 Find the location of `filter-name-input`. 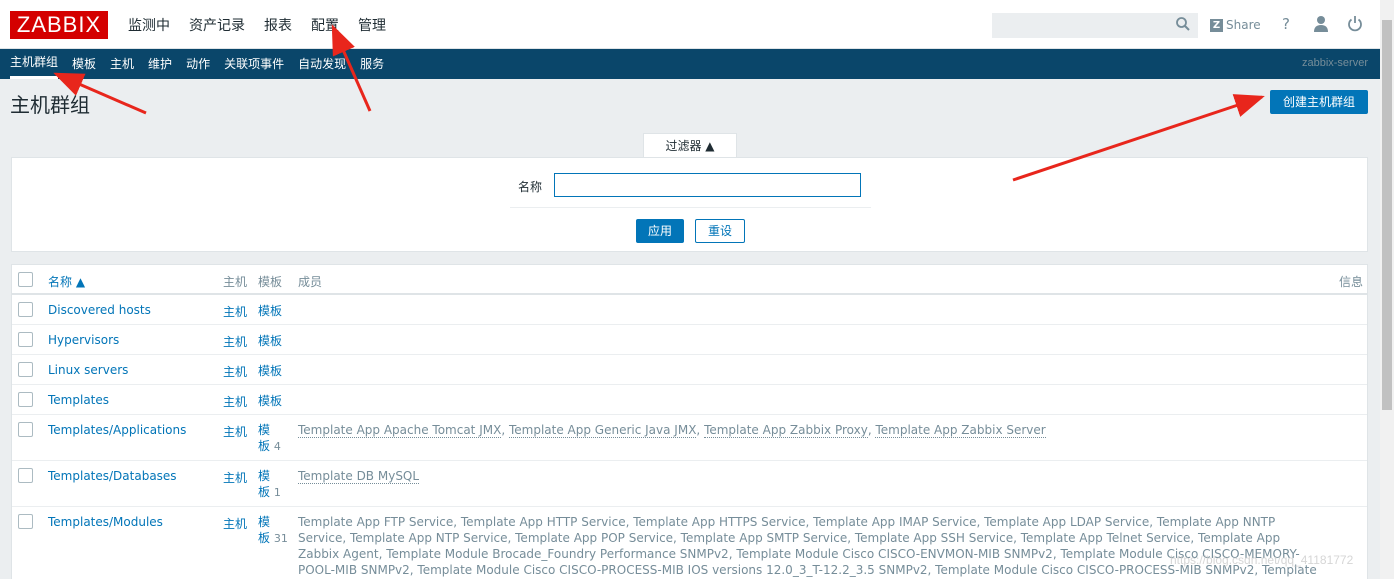

filter-name-input is located at coordinates (707, 185).